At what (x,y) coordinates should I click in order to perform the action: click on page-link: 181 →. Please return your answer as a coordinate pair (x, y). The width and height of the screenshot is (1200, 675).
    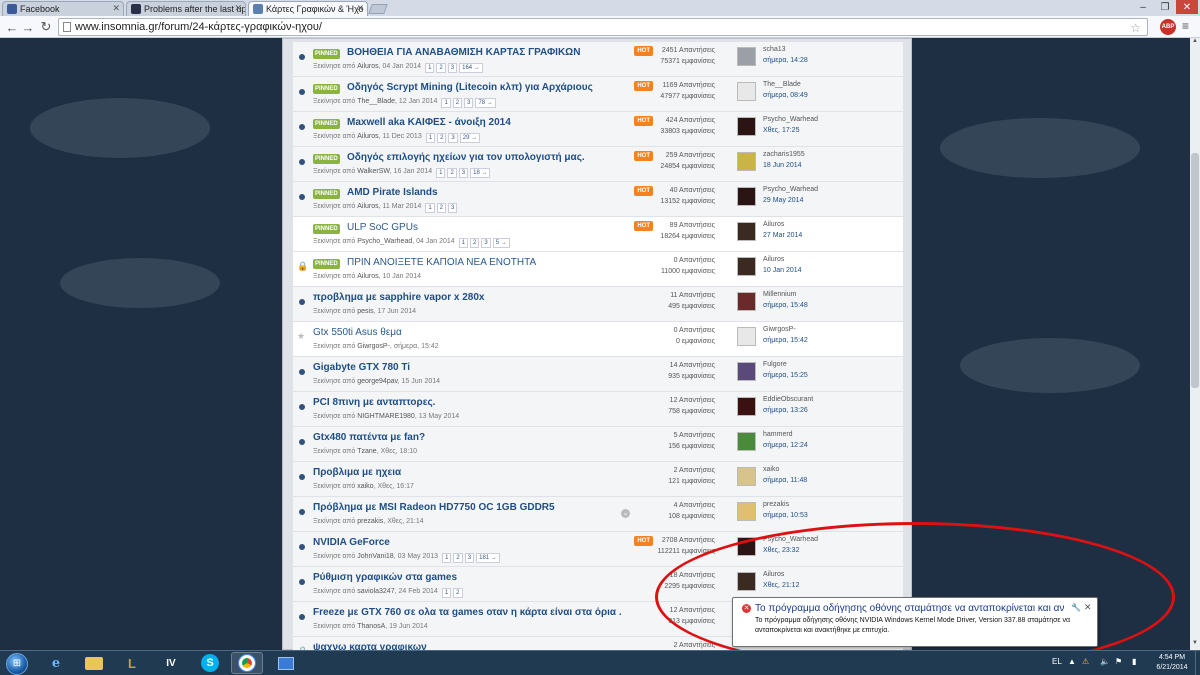
    Looking at the image, I should click on (488, 558).